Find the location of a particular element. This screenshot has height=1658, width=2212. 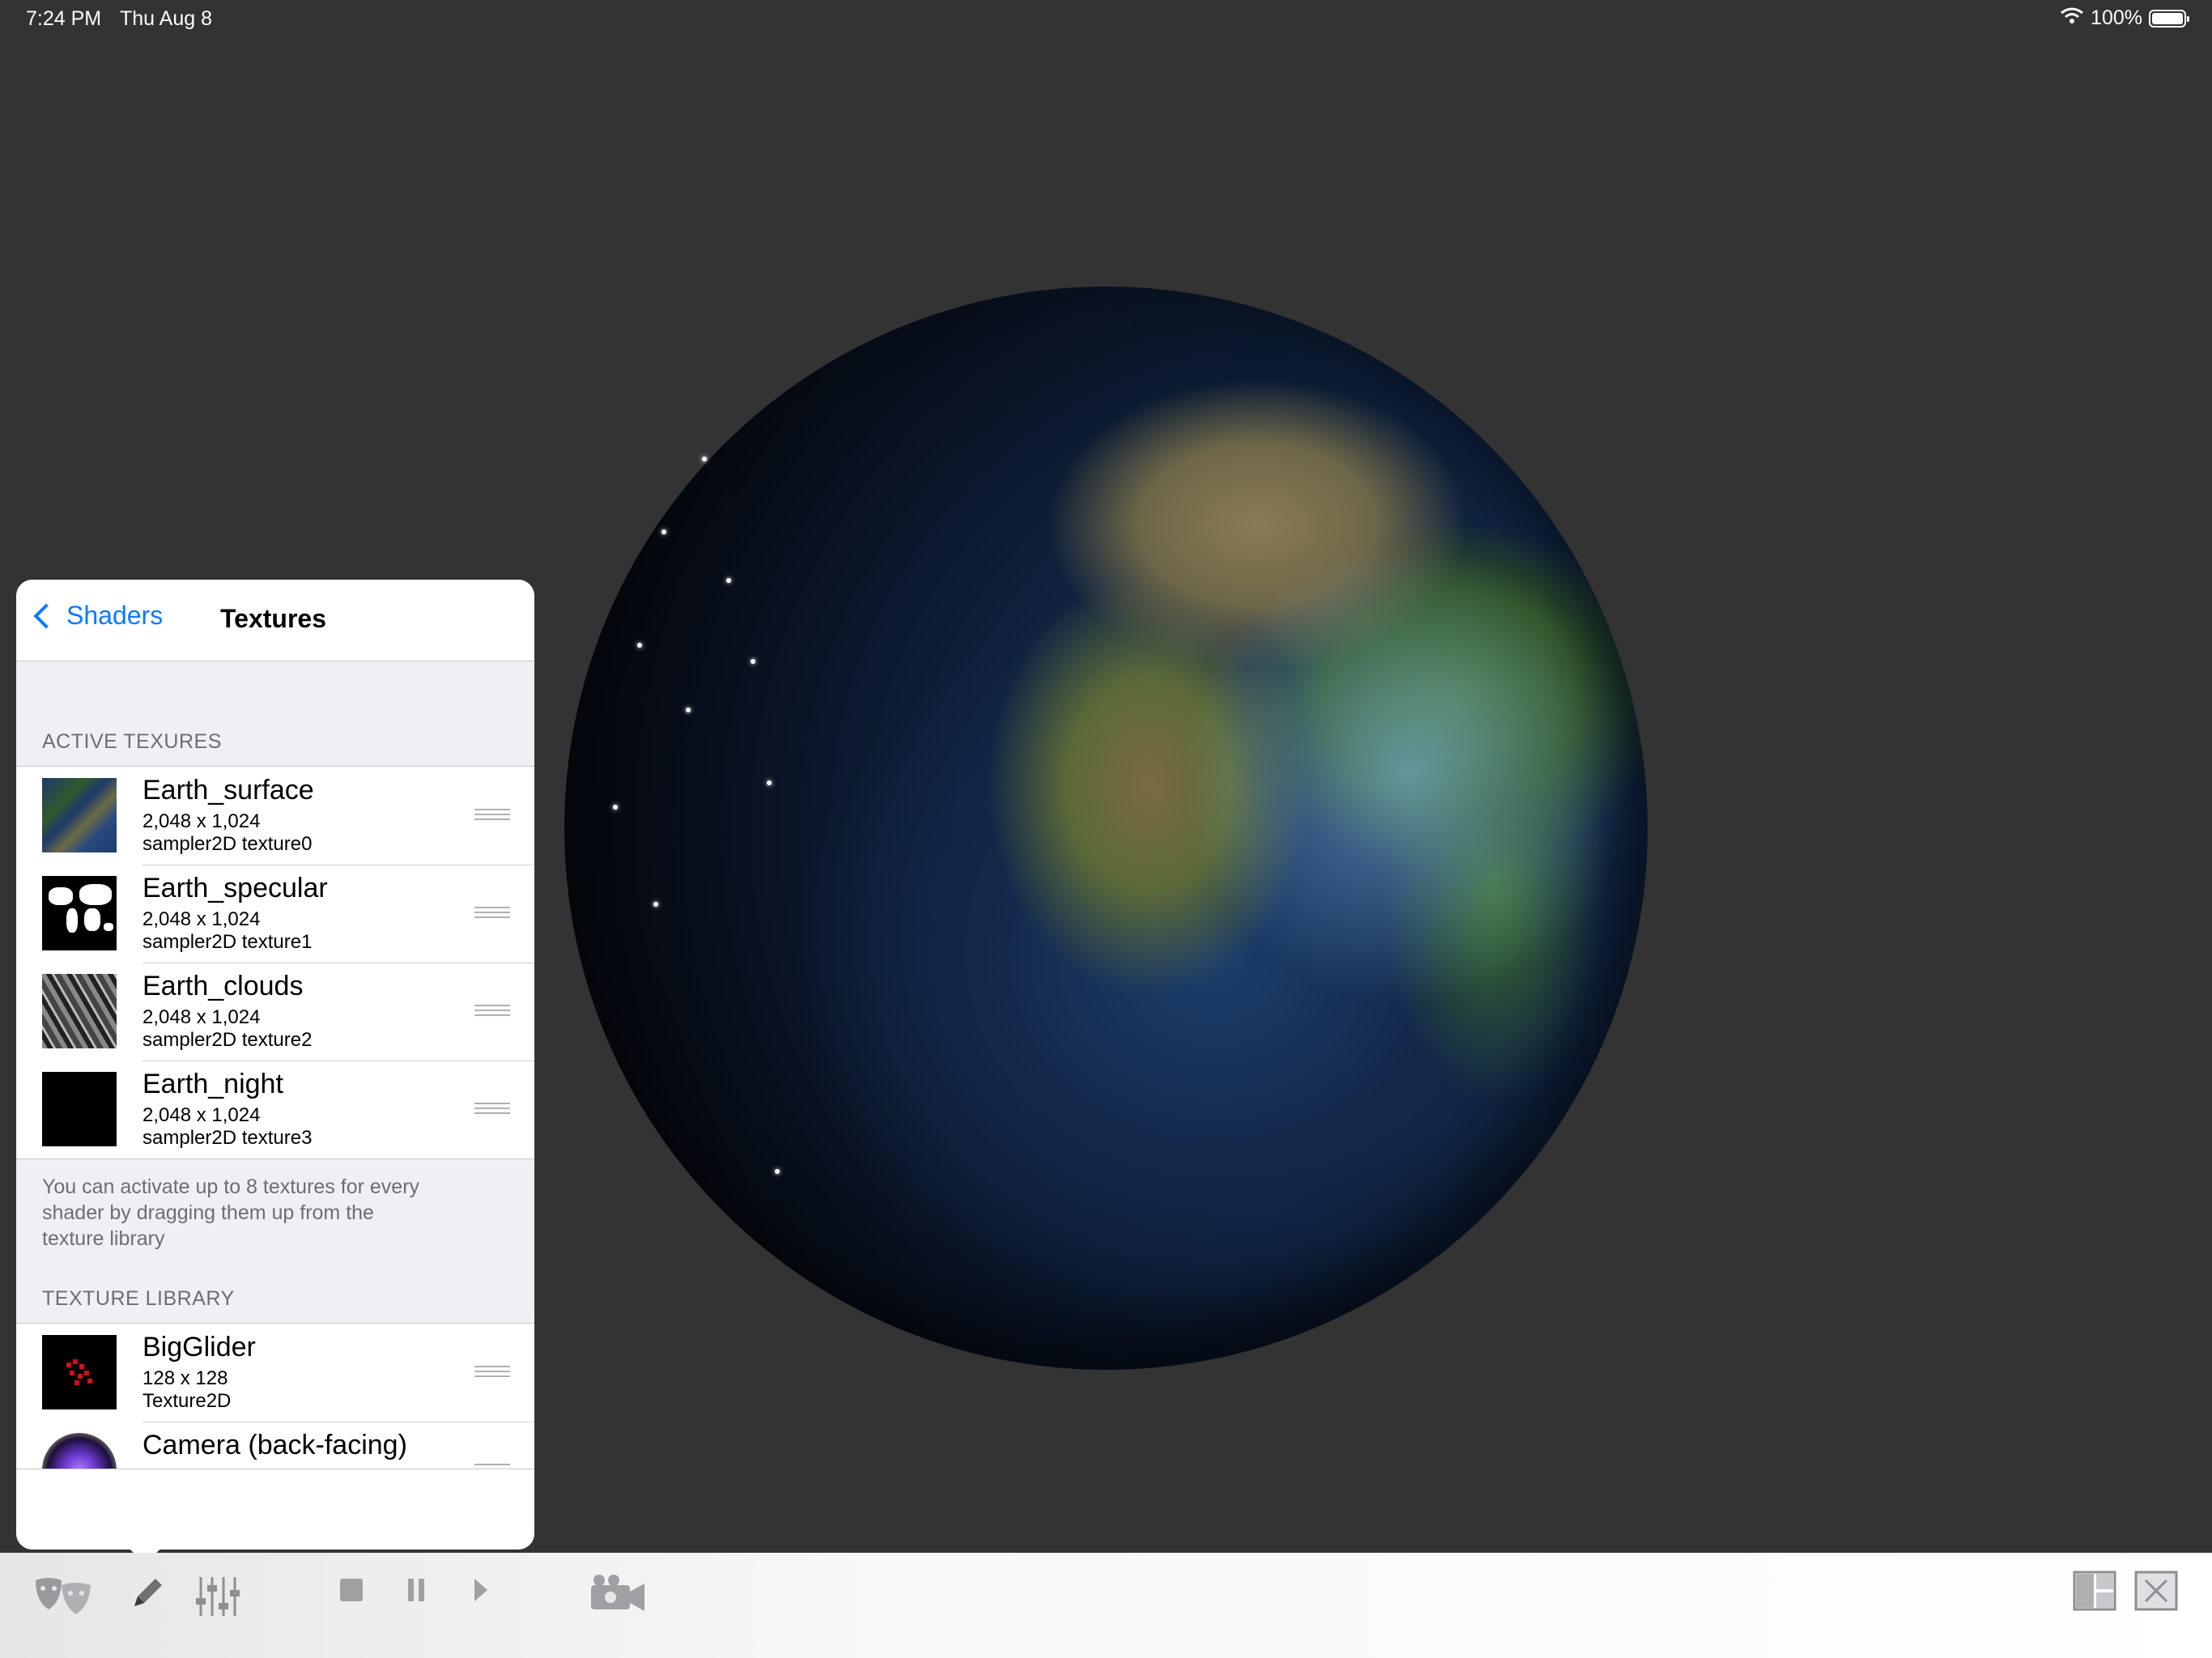

active-textures-header: ACTIVE TEXURES is located at coordinates (132, 741).